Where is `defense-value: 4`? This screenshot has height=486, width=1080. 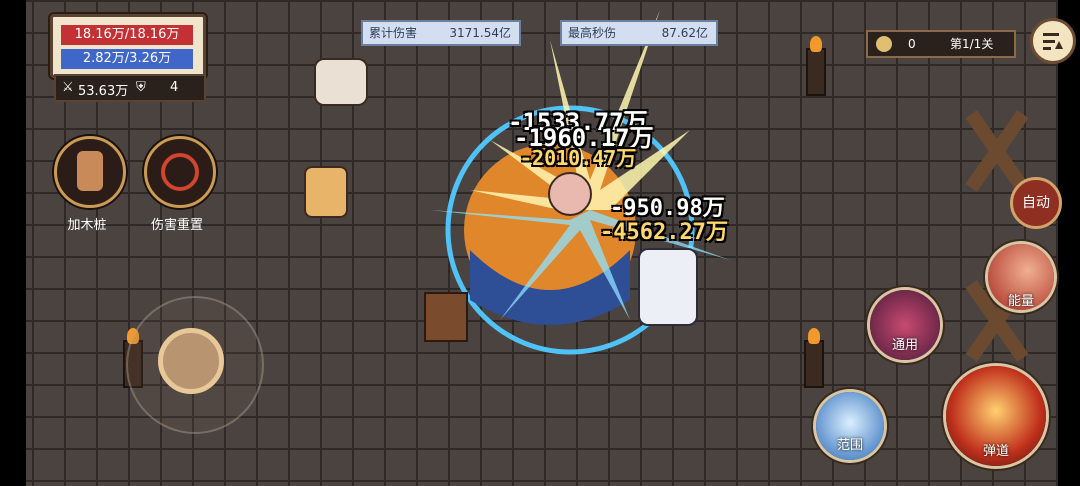
defense-value: 4 is located at coordinates (174, 87).